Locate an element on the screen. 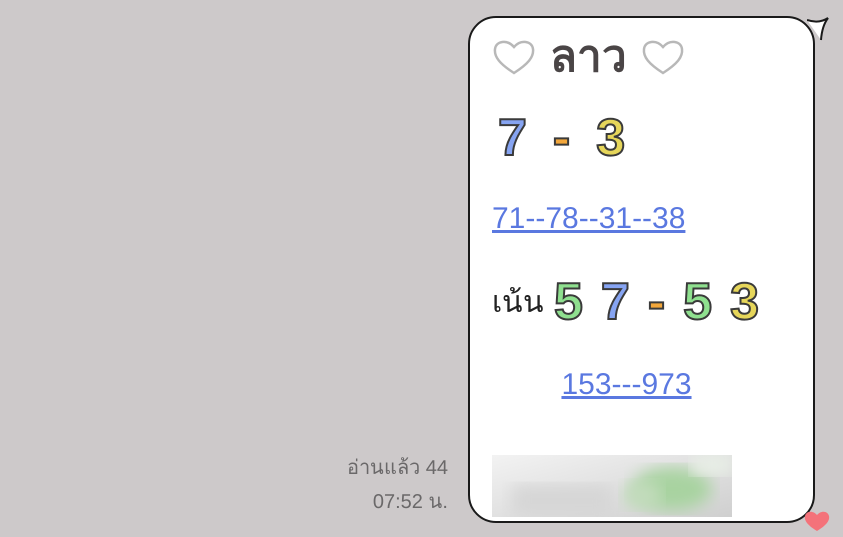 The height and width of the screenshot is (537, 843). link: 153---973 is located at coordinates (626, 382).